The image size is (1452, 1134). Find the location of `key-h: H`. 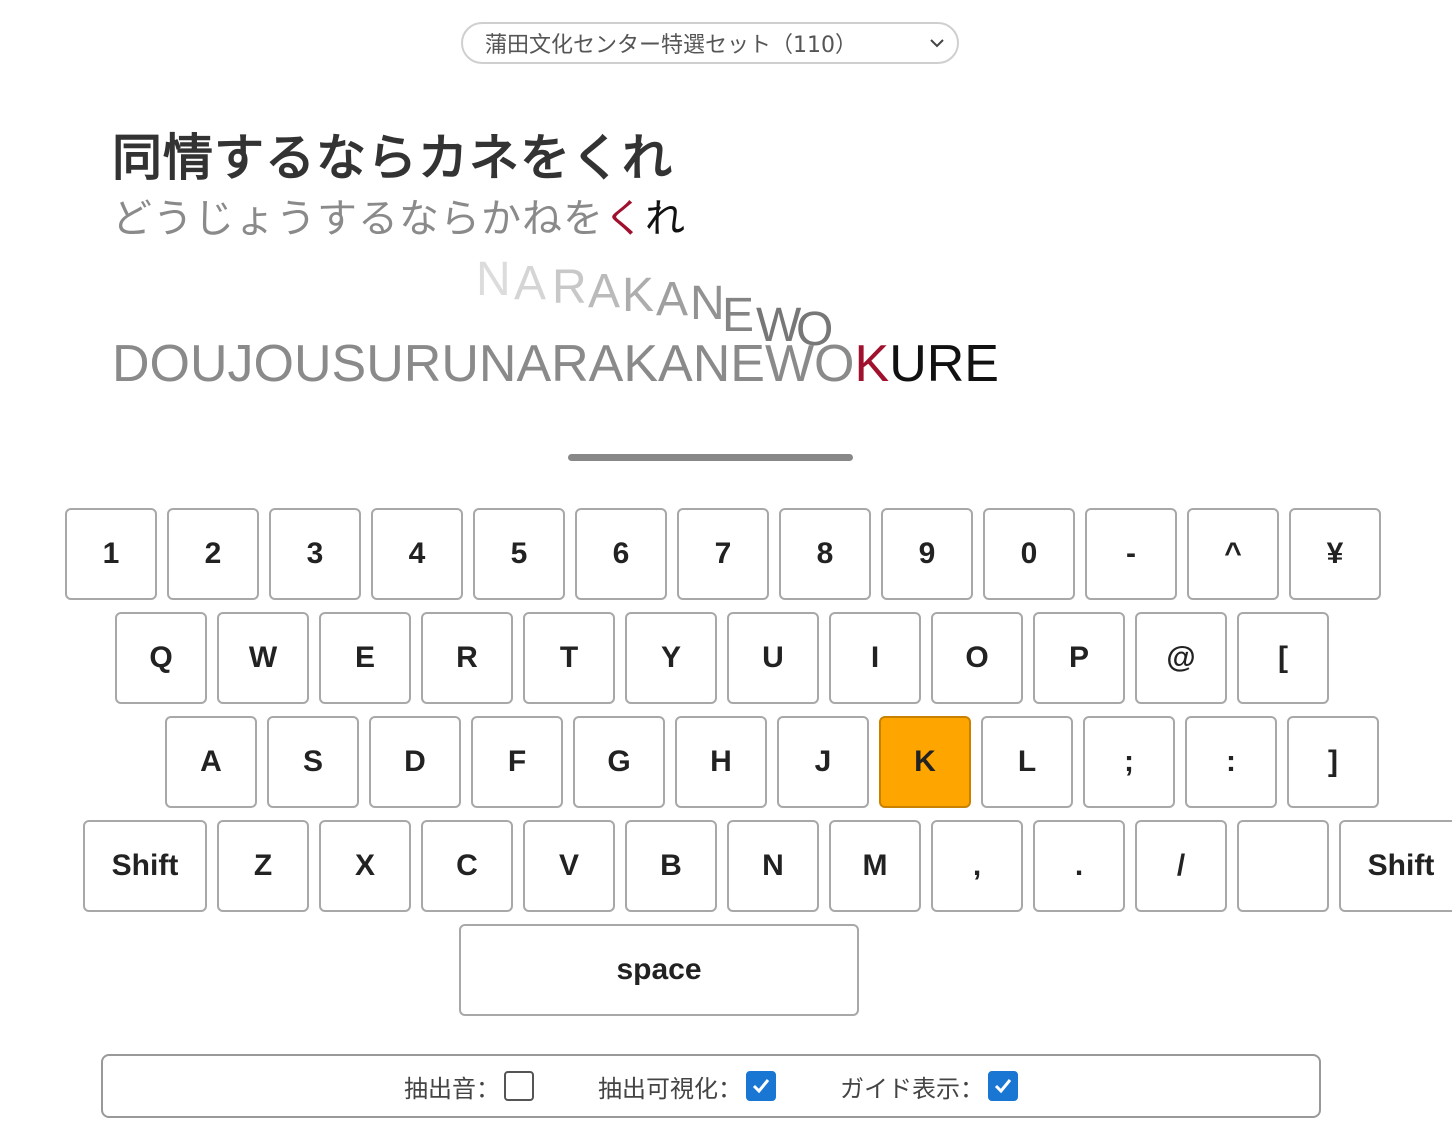

key-h: H is located at coordinates (721, 762).